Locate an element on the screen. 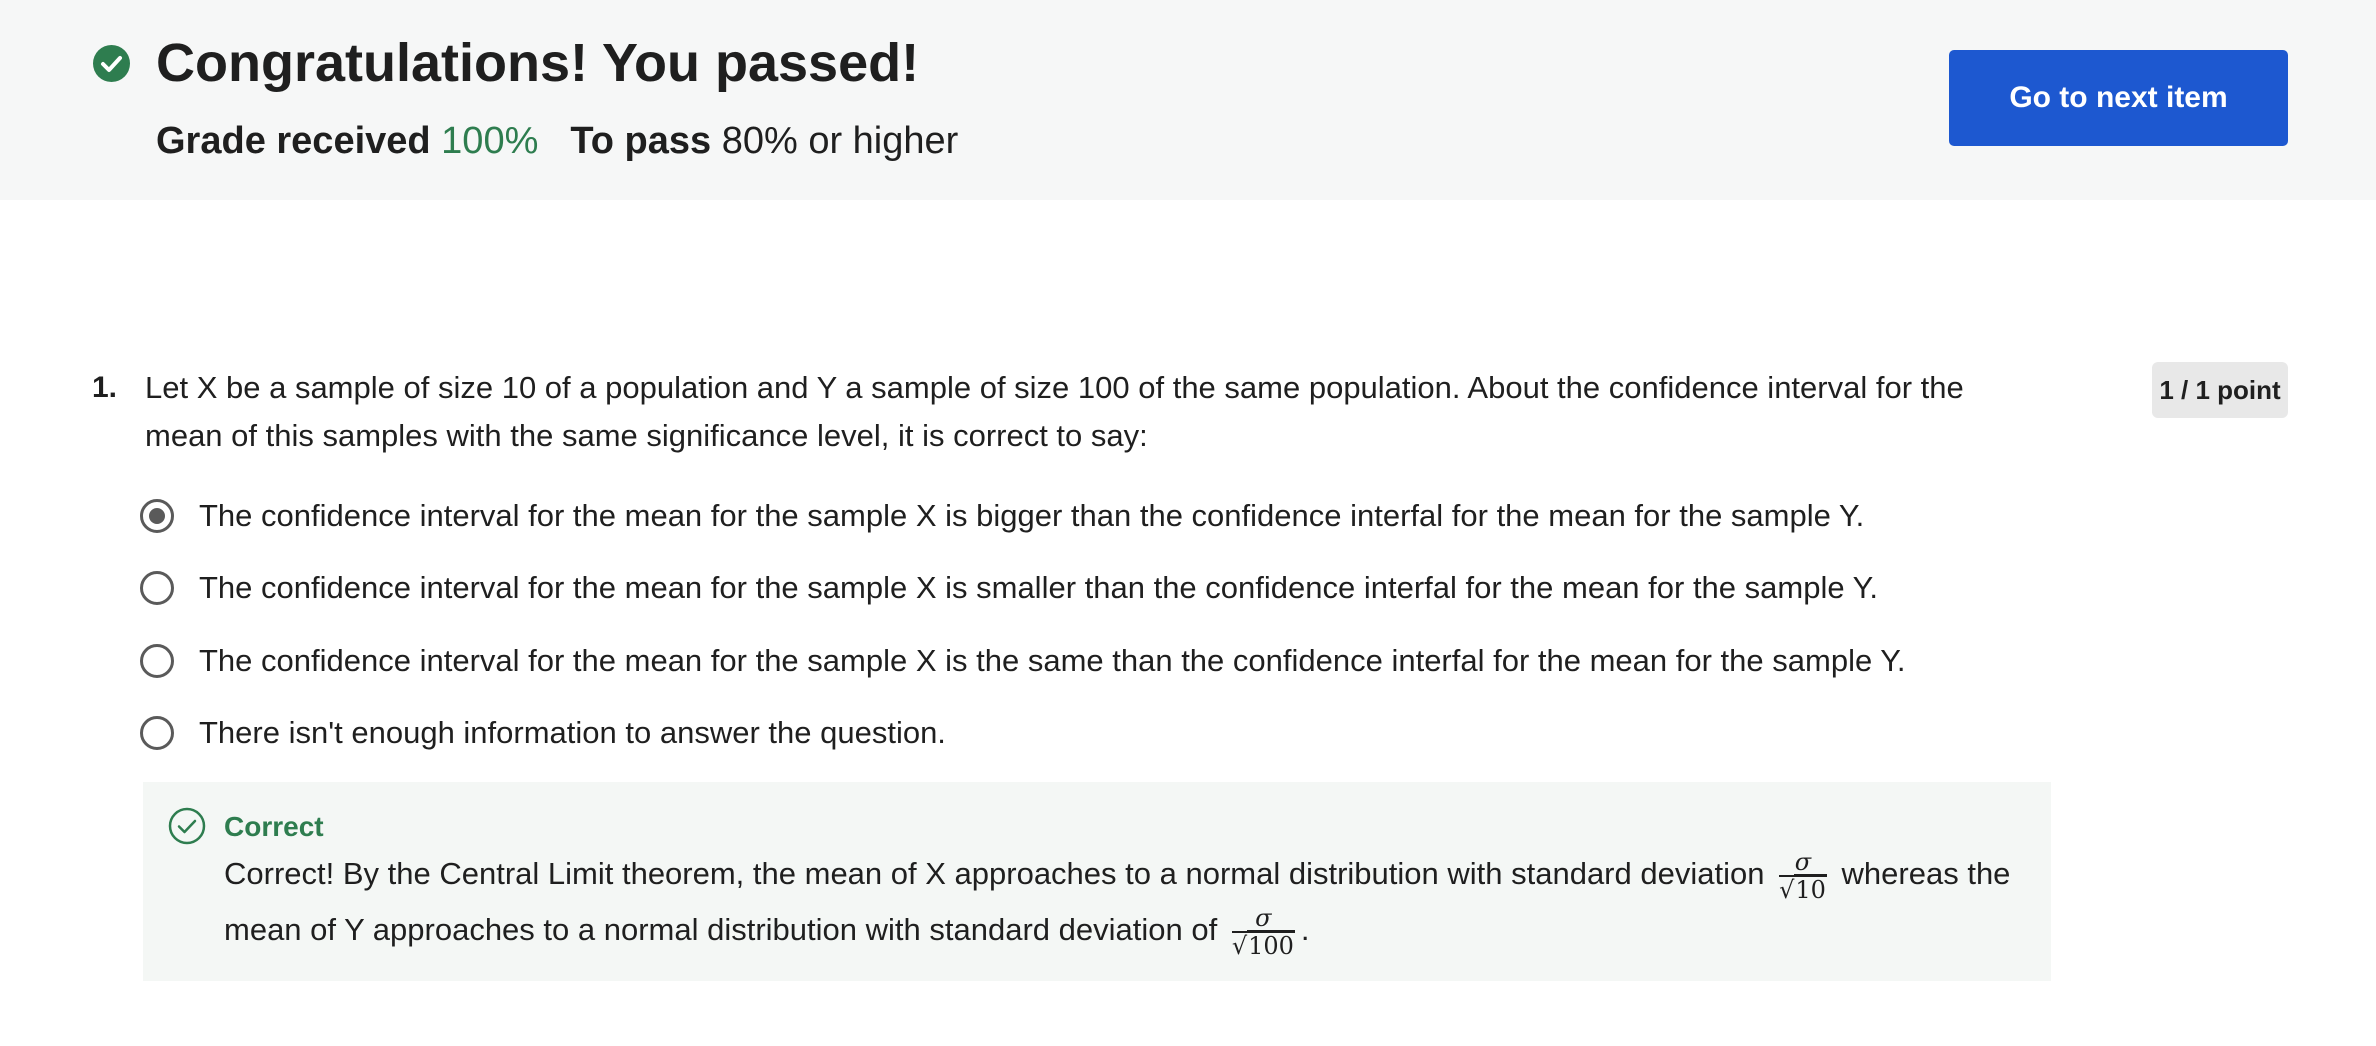 This screenshot has height=1046, width=2376. check-circle-filled-icon is located at coordinates (111, 63).